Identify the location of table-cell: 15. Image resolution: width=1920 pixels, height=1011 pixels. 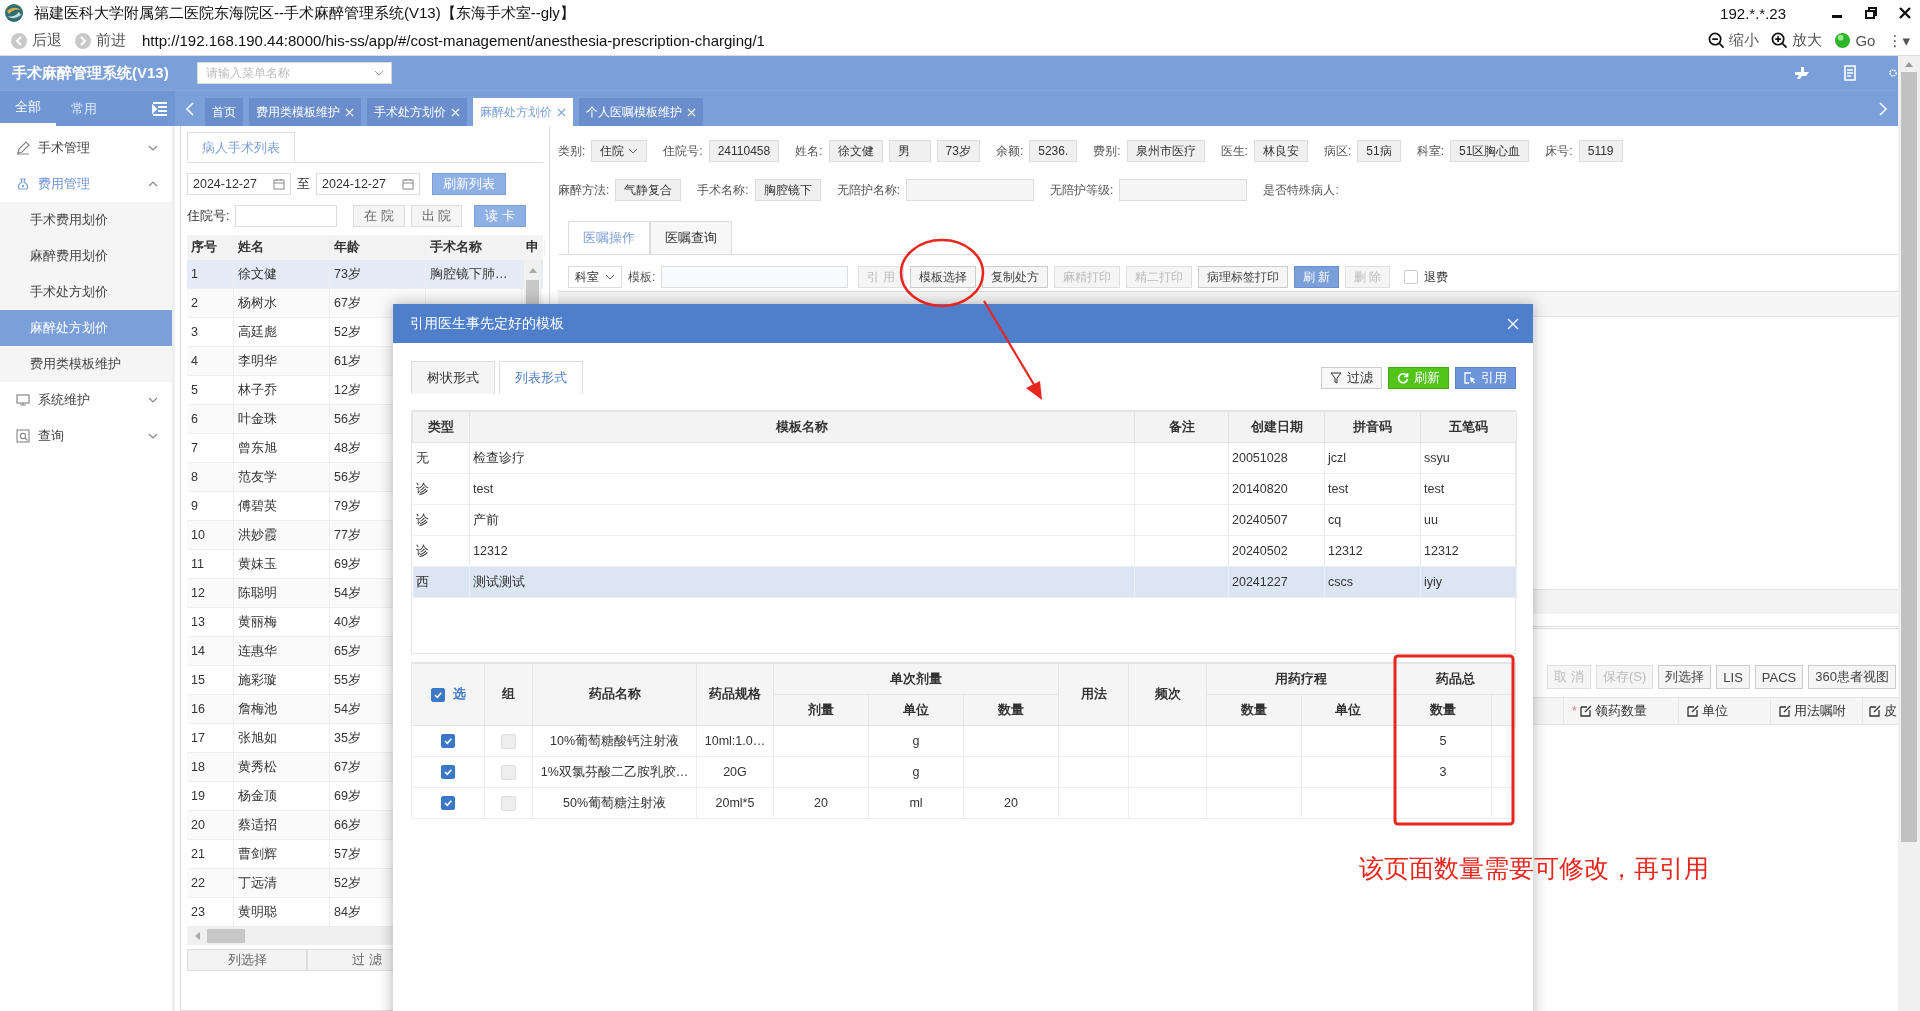
(198, 680).